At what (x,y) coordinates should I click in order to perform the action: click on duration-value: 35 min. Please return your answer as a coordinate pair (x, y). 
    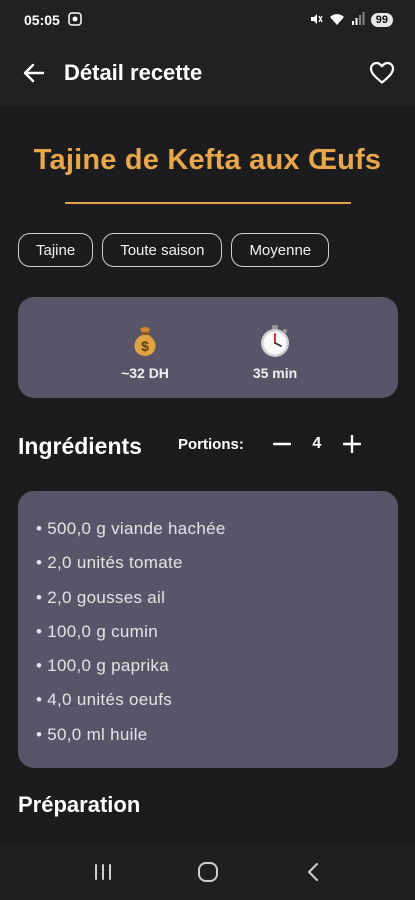
    Looking at the image, I should click on (275, 373).